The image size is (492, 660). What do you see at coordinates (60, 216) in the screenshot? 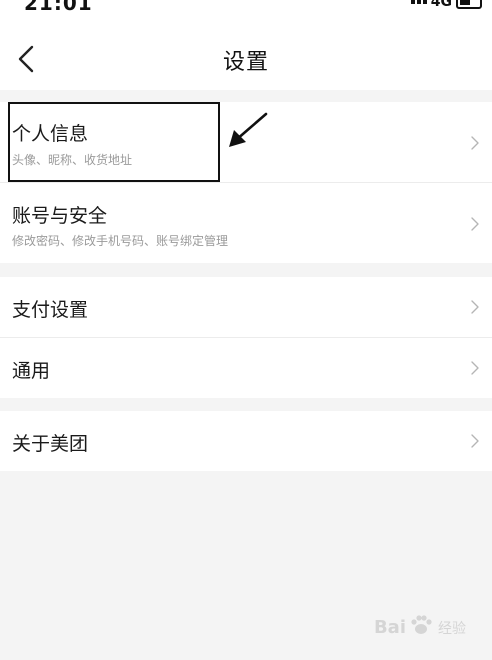
I see `row-title: 账号与安全` at bounding box center [60, 216].